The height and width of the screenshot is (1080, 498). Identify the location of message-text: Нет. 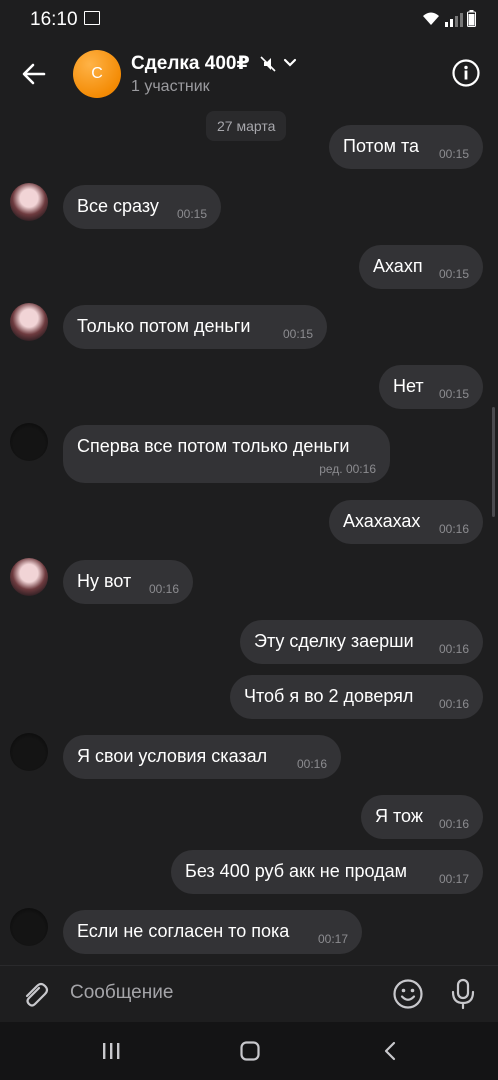
(408, 386).